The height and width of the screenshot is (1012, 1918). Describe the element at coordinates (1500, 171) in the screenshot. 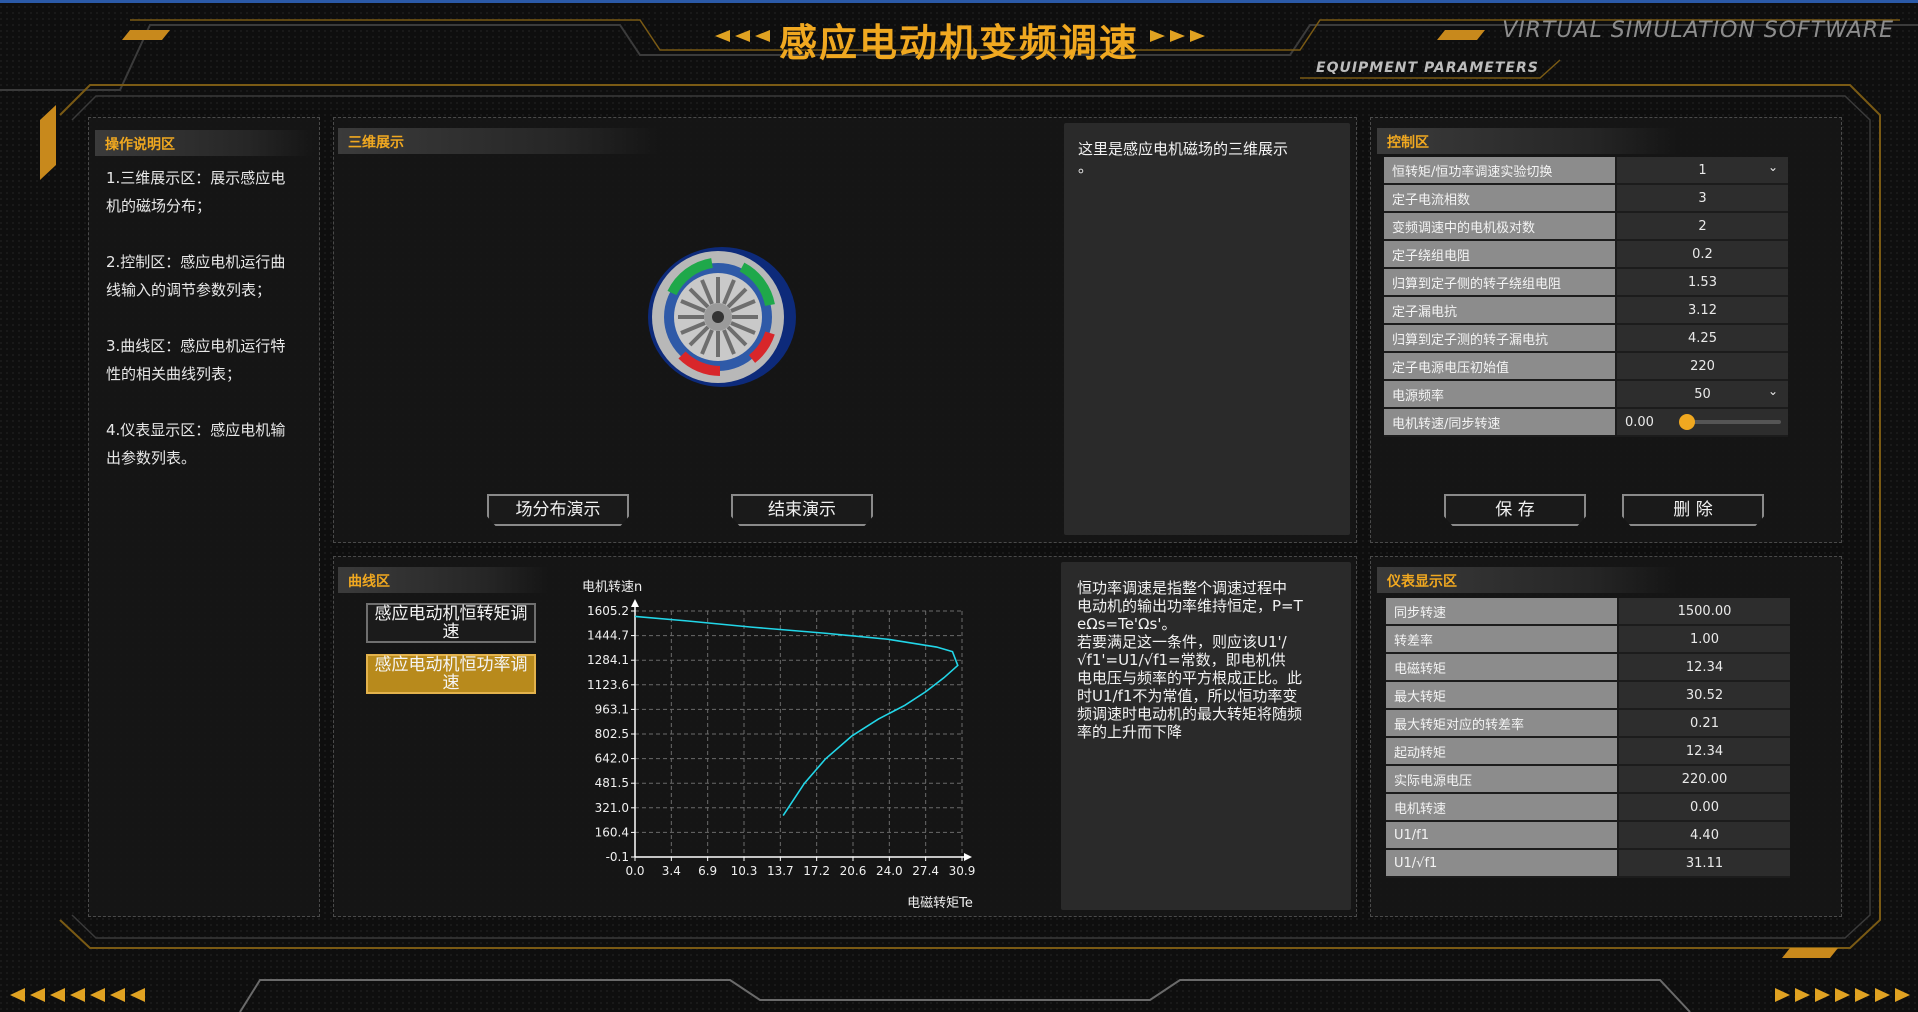

I see `control-label: 恒转矩/恒功率调速实验切换` at that location.